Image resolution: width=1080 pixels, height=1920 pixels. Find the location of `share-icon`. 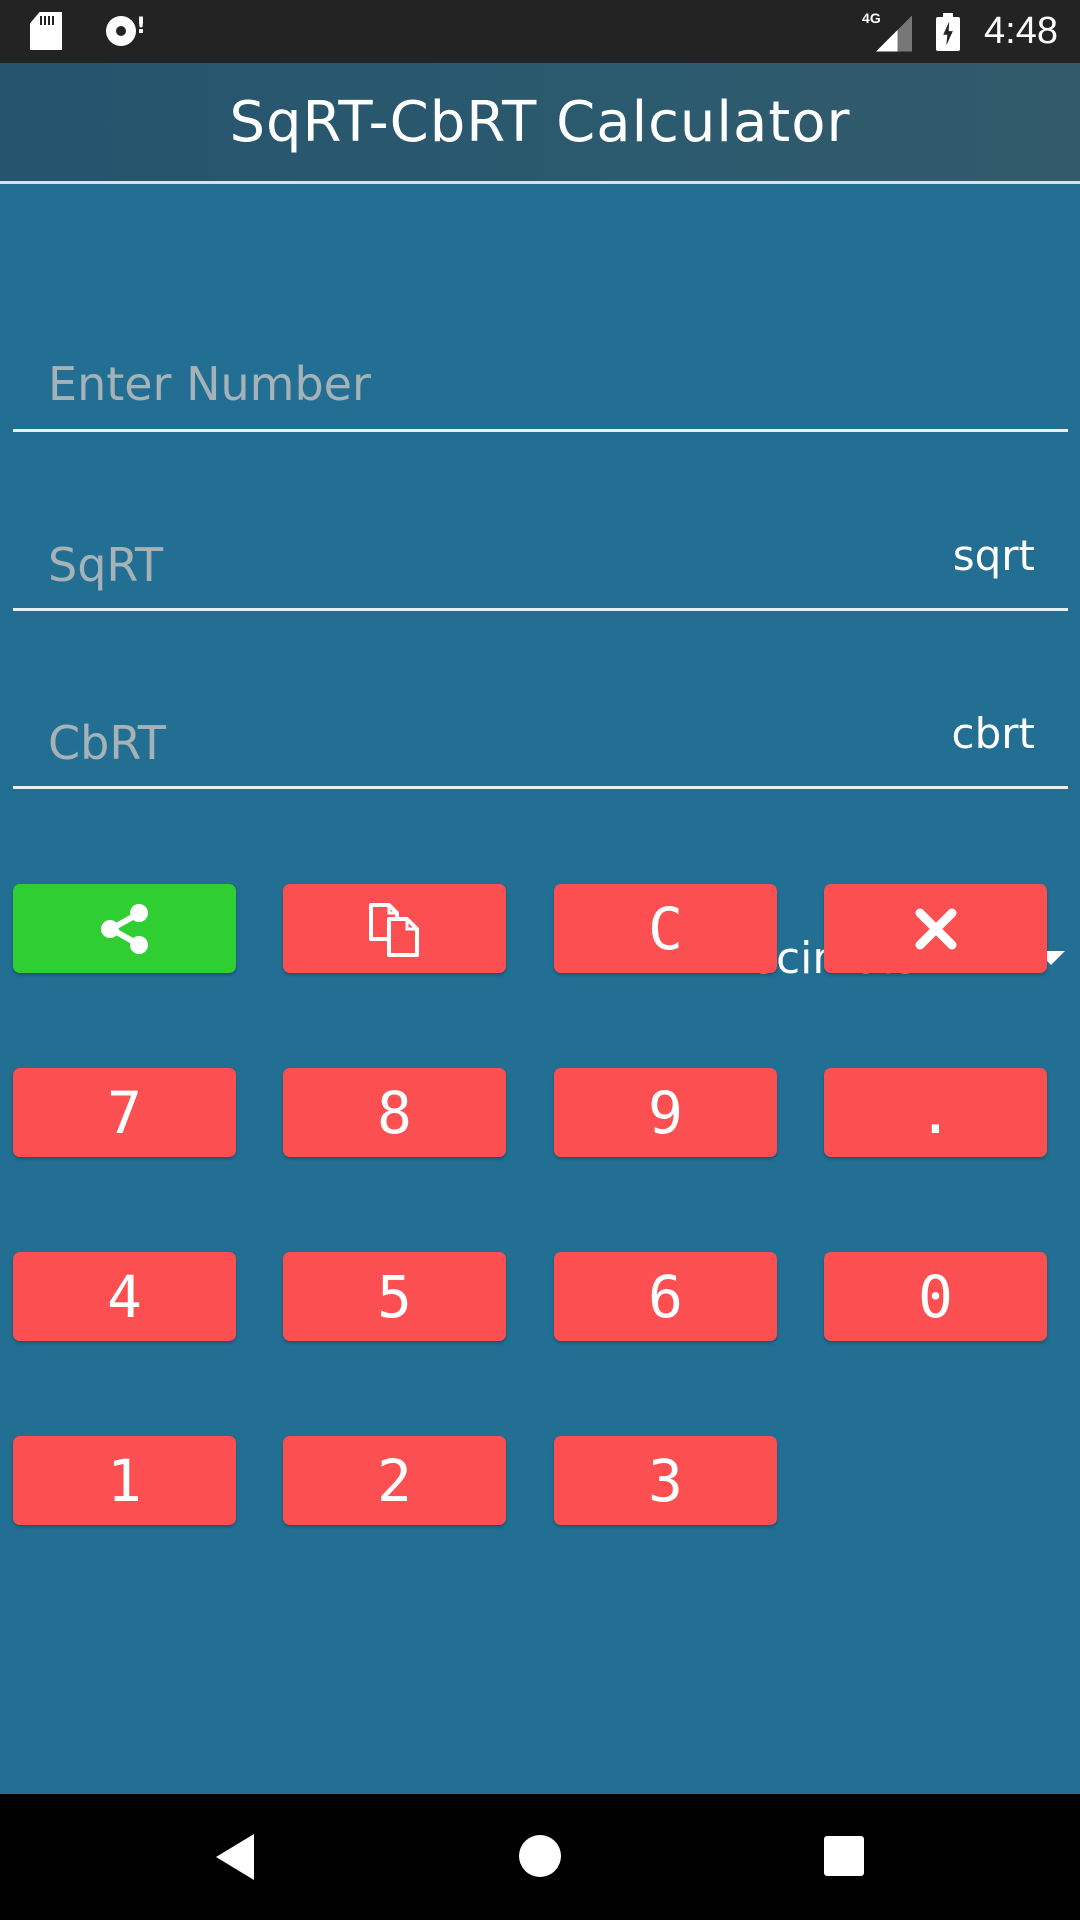

share-icon is located at coordinates (124, 928).